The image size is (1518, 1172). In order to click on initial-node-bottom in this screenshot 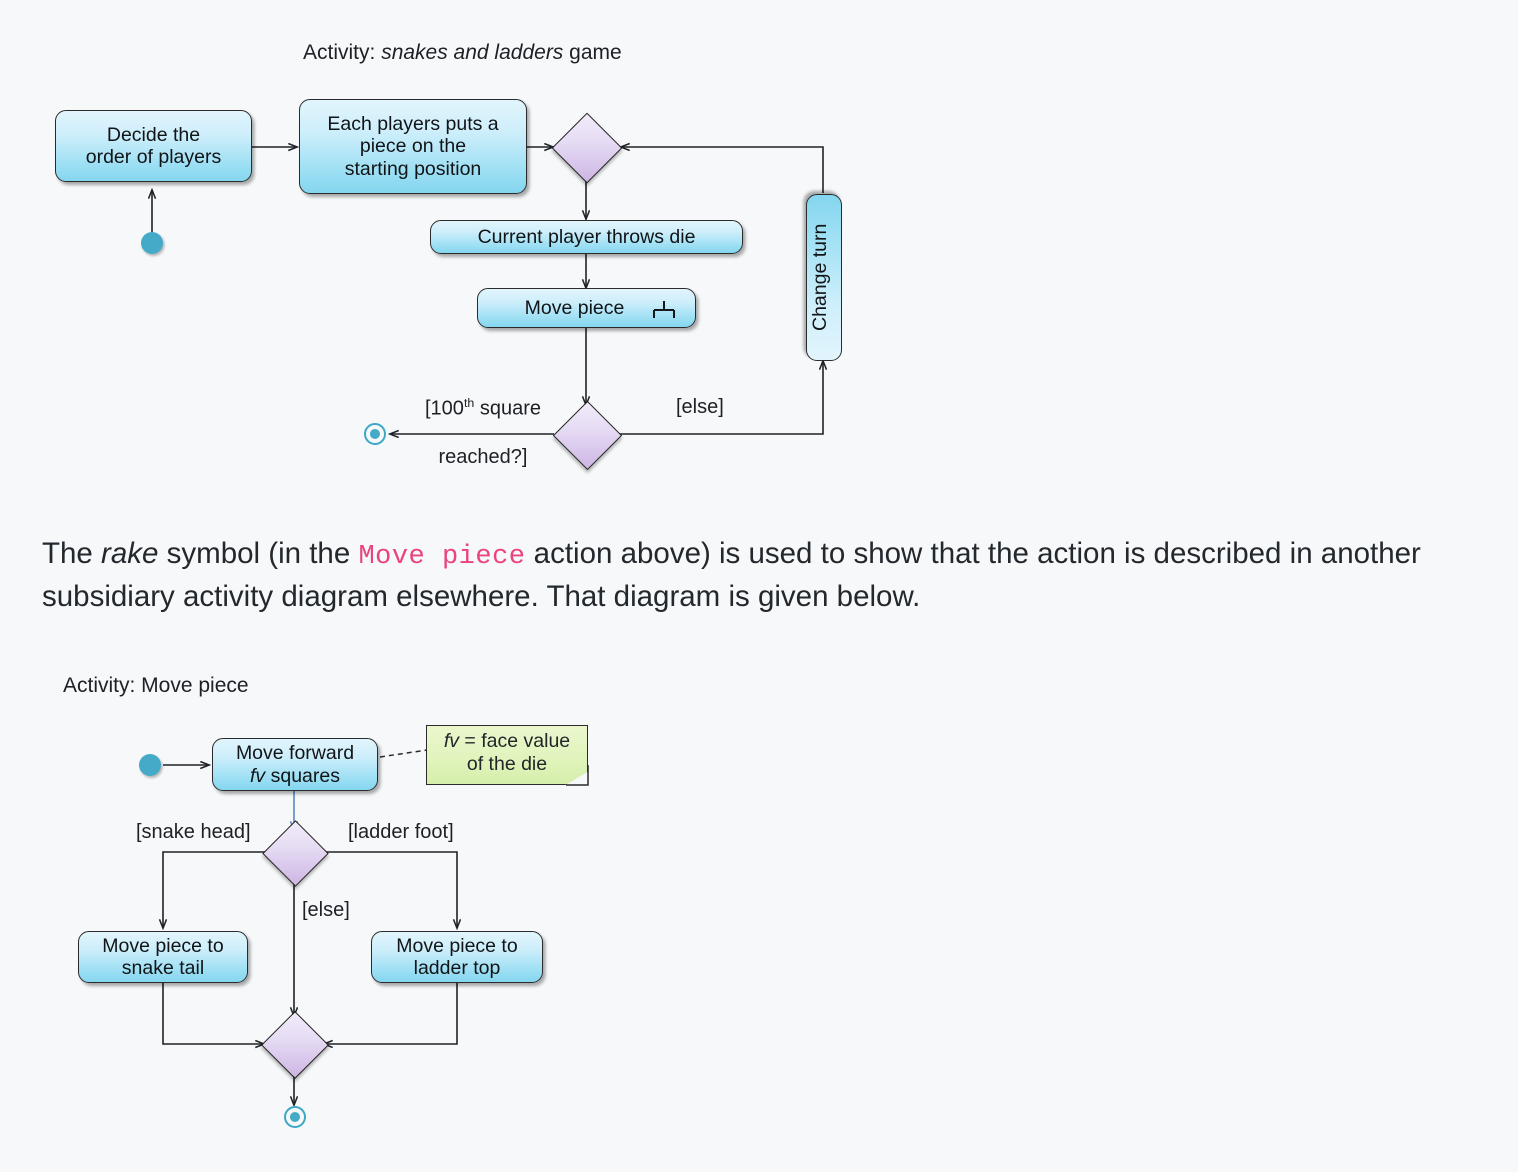, I will do `click(150, 765)`.